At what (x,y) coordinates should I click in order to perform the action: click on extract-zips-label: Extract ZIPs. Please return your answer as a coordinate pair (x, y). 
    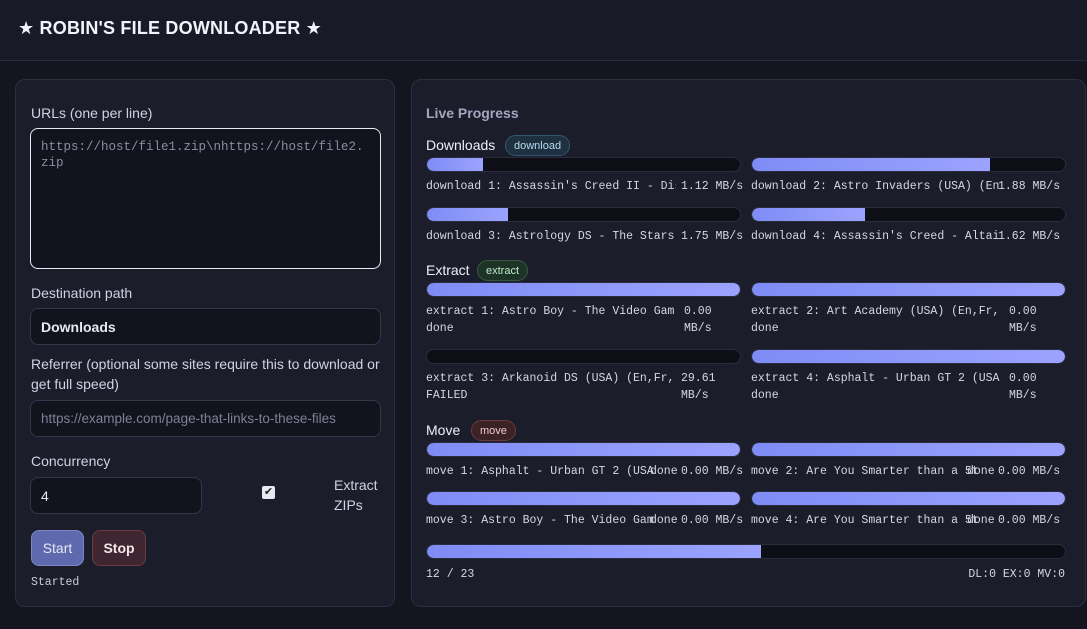
    Looking at the image, I should click on (359, 495).